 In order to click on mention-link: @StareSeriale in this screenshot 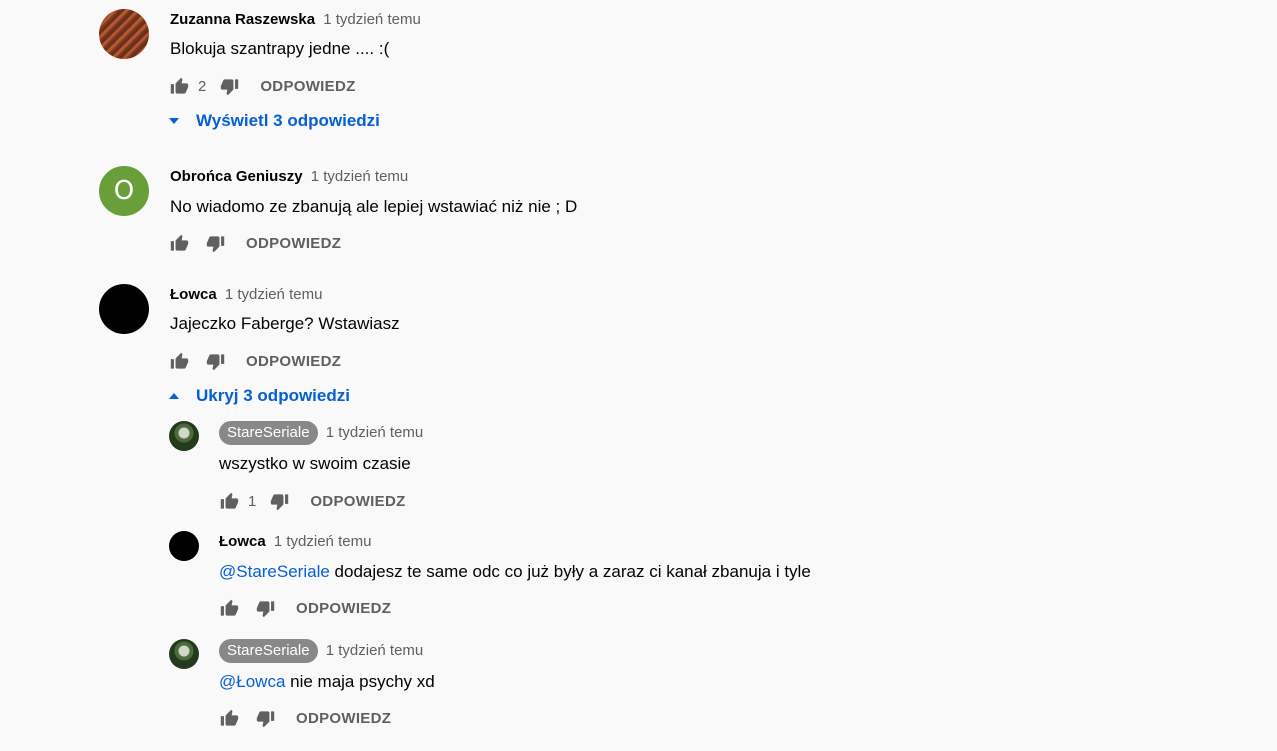, I will do `click(274, 571)`.